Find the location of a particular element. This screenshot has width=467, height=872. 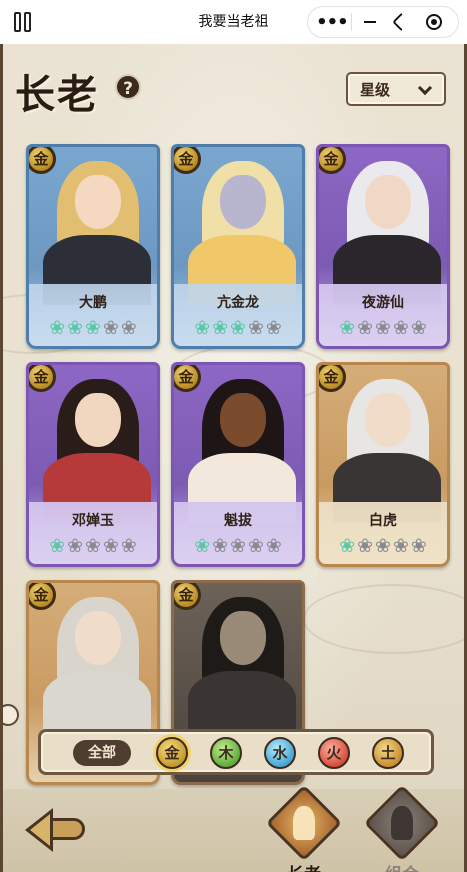

close-target-icon is located at coordinates (434, 22).